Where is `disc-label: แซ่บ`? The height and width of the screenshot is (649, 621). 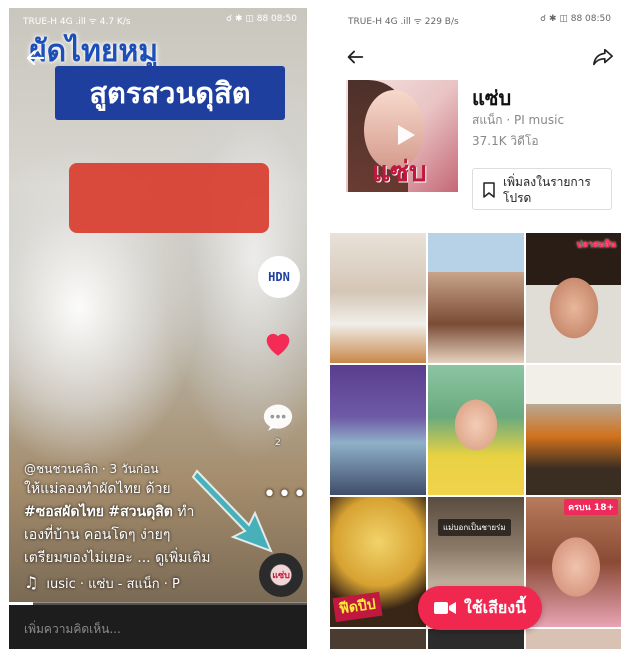 disc-label: แซ่บ is located at coordinates (281, 576).